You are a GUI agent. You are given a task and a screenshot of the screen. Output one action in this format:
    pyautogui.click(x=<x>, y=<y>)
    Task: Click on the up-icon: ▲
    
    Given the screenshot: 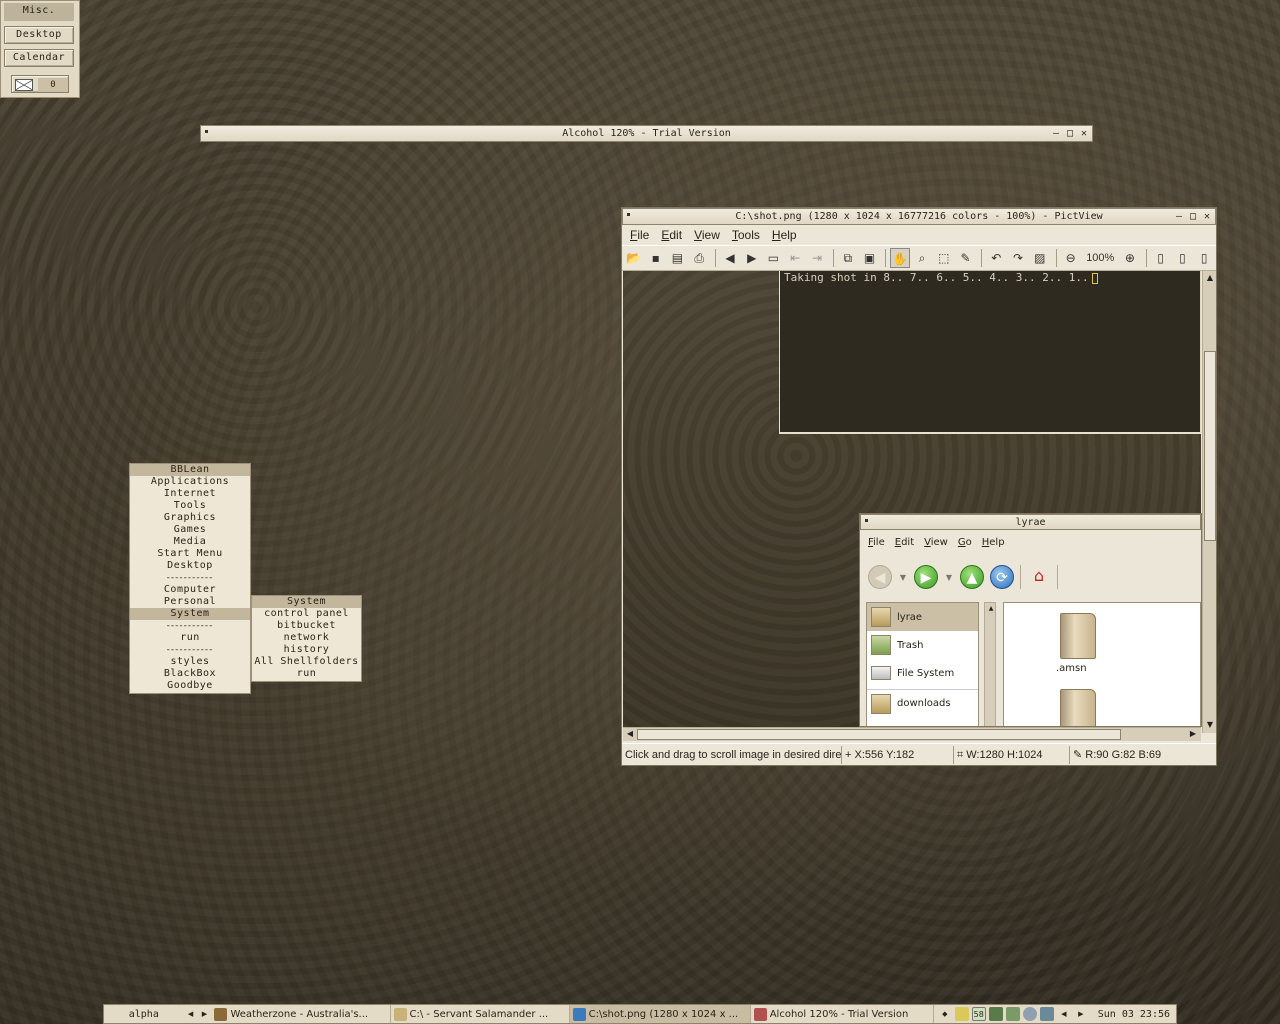 What is the action you would take?
    pyautogui.click(x=972, y=577)
    